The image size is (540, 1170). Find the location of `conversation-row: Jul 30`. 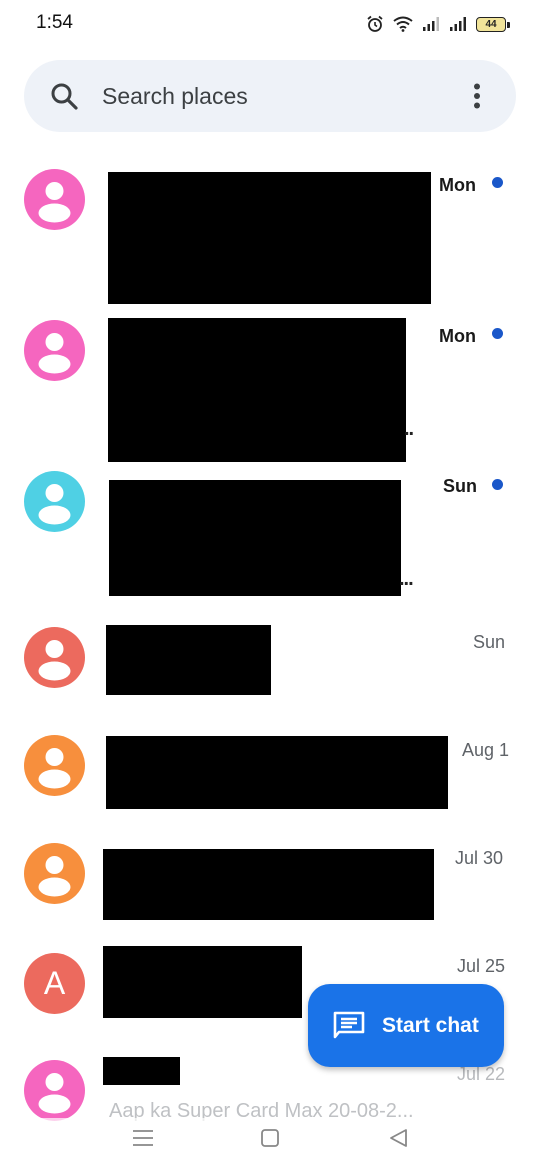

conversation-row: Jul 30 is located at coordinates (270, 885).